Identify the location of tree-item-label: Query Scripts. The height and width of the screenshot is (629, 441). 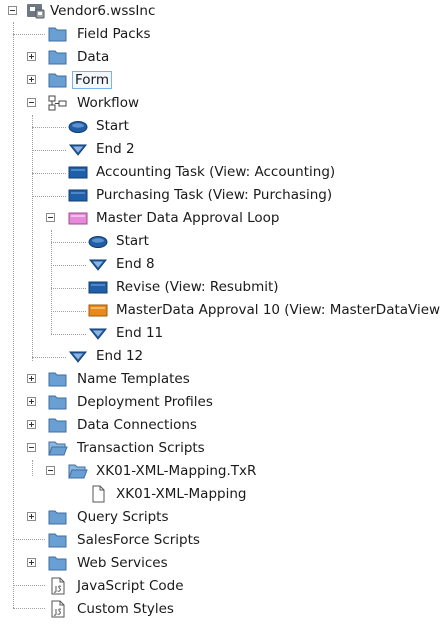
(123, 517).